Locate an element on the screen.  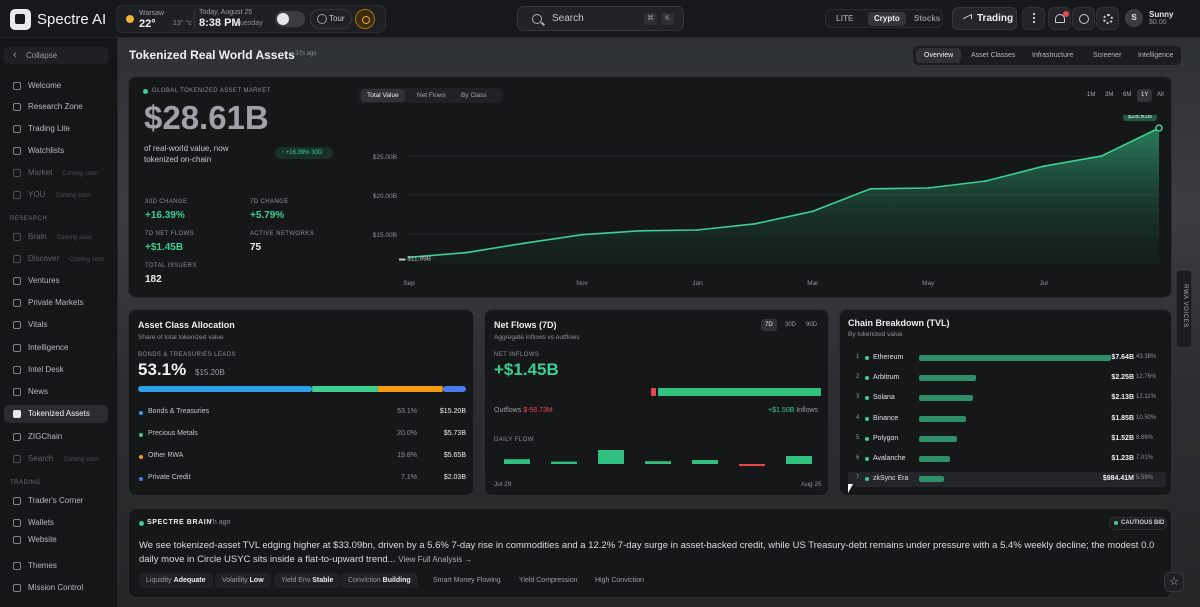
tab-net-flows: Net Flows is located at coordinates (431, 95).